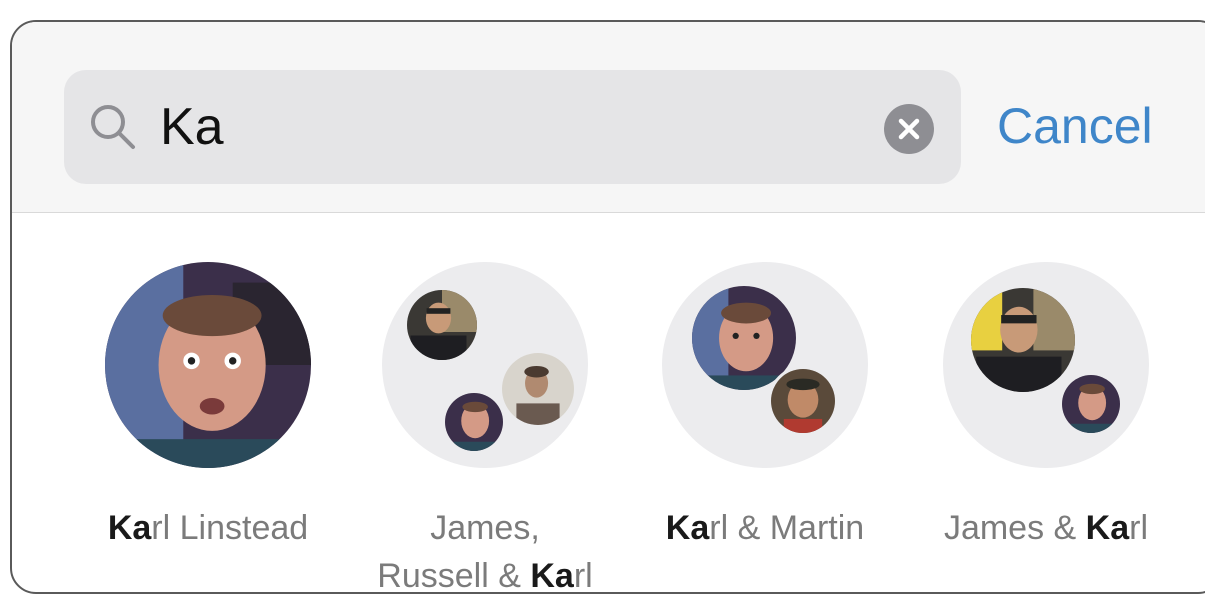 This screenshot has width=1205, height=594. What do you see at coordinates (113, 127) in the screenshot?
I see `search-icon` at bounding box center [113, 127].